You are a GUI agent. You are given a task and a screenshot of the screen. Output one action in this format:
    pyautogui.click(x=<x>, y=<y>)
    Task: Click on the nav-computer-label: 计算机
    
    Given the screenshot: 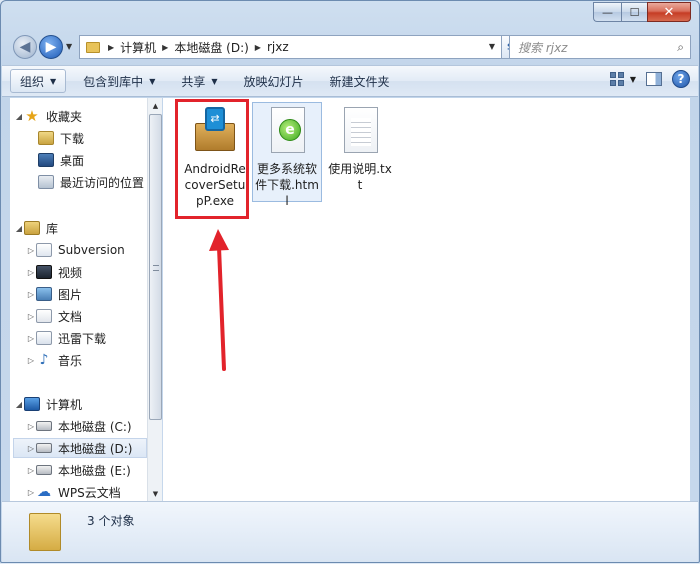 What is the action you would take?
    pyautogui.click(x=64, y=404)
    